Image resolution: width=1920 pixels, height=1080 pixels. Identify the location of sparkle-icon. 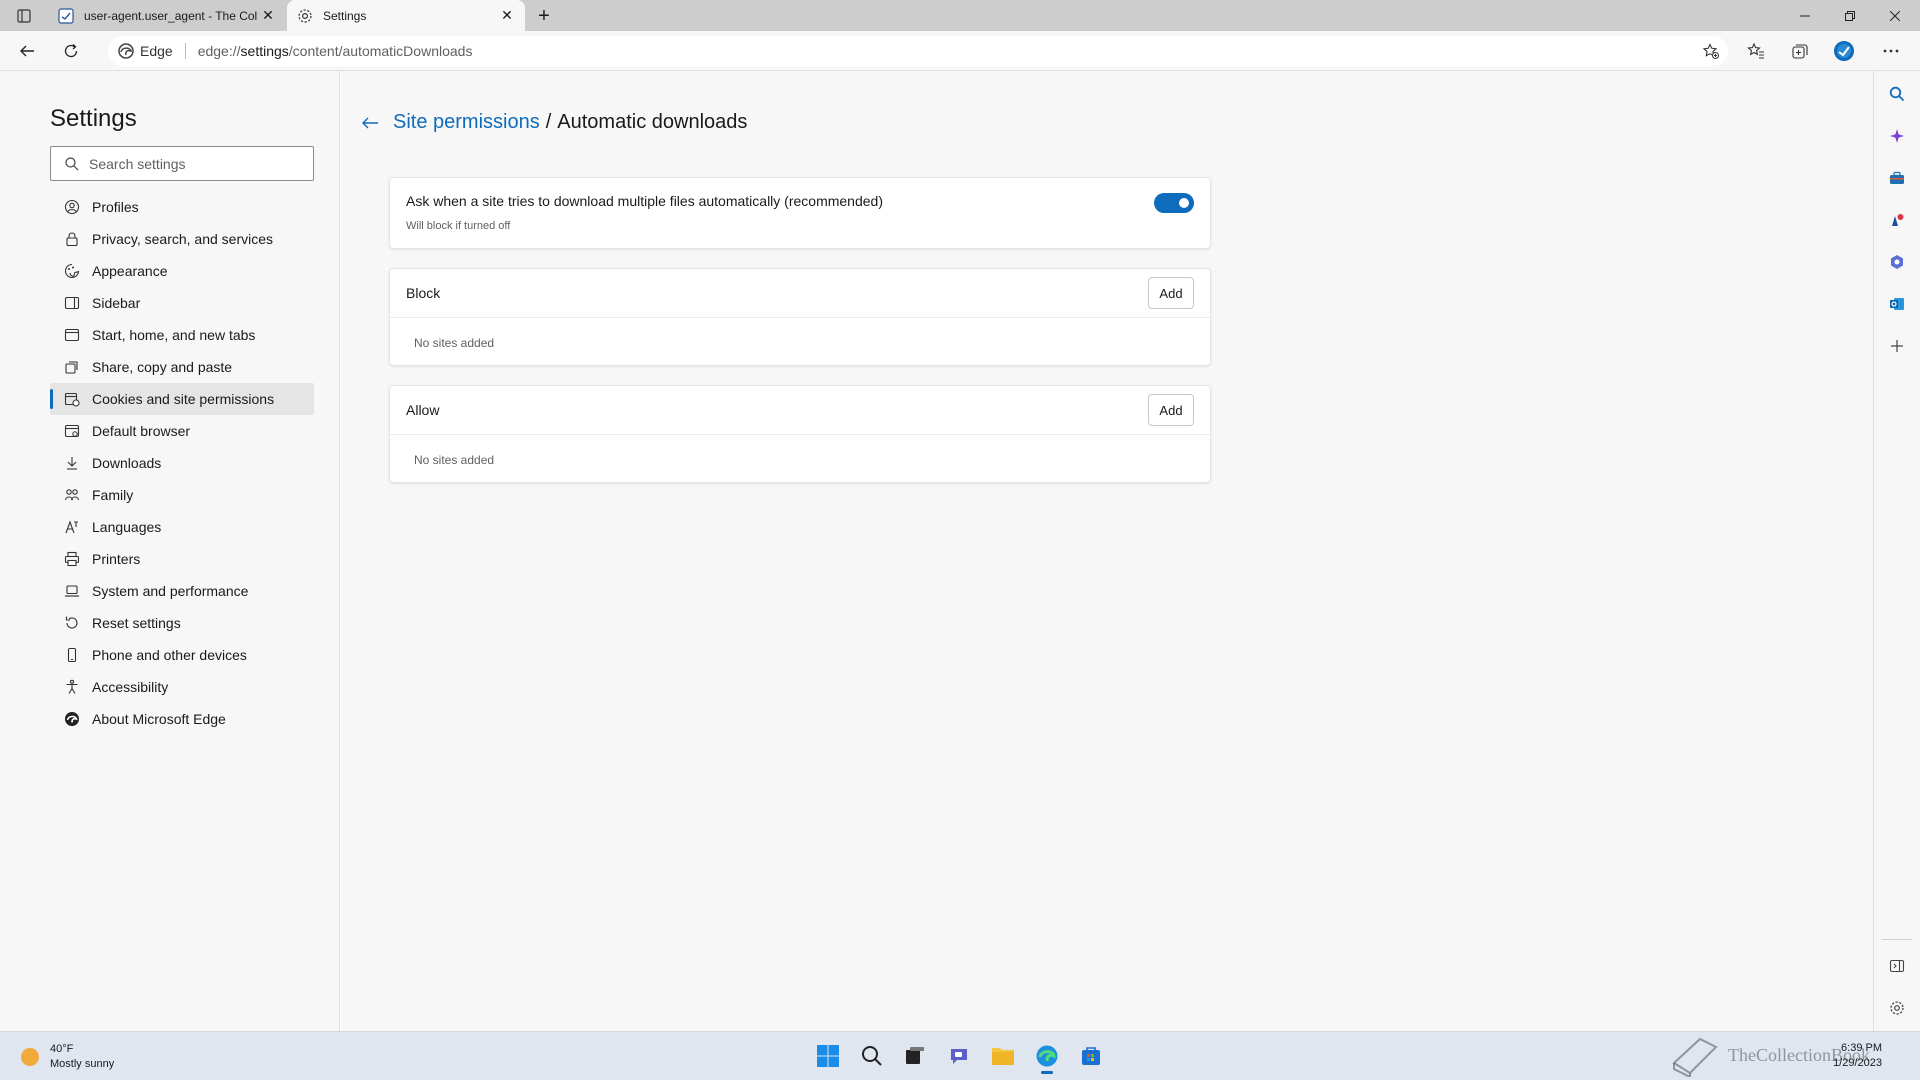
(1897, 136).